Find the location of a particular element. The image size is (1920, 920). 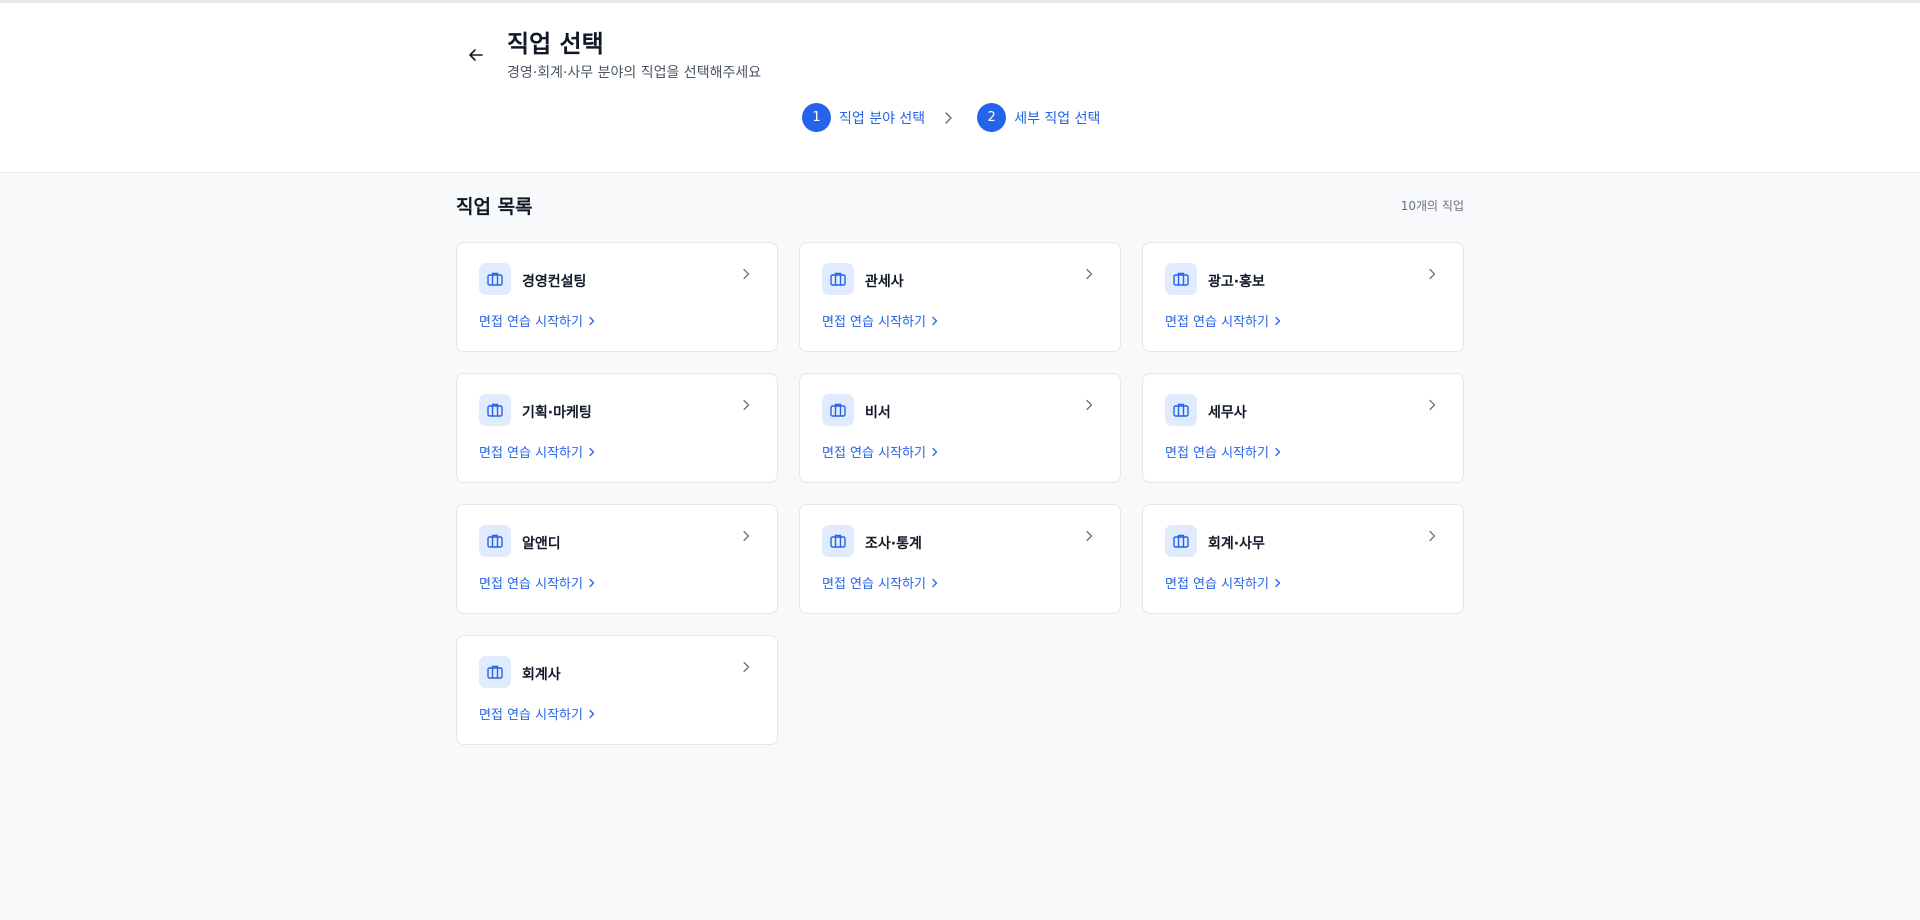

job-name: 알앤디 is located at coordinates (541, 544).